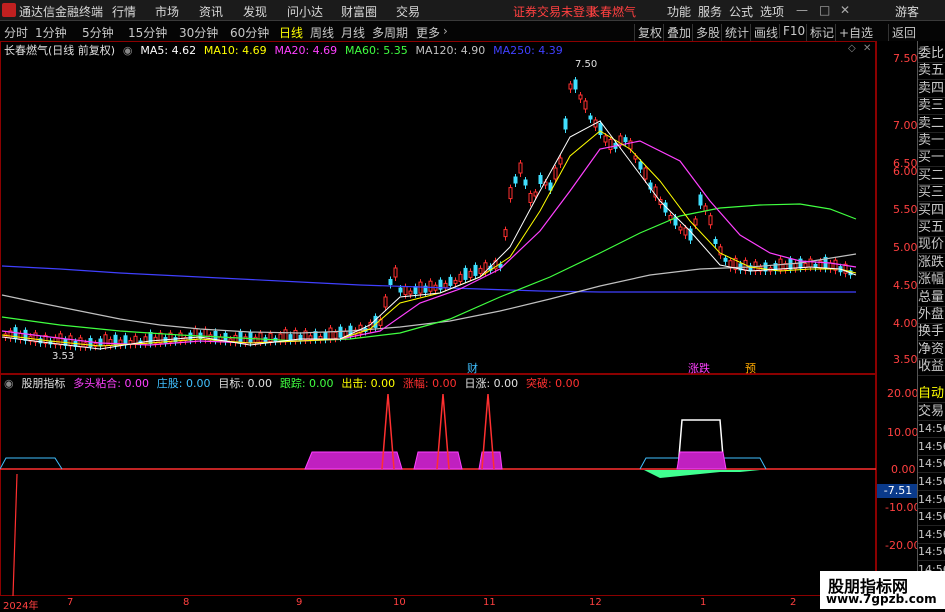 This screenshot has width=945, height=612. Describe the element at coordinates (905, 171) in the screenshot. I see `price-tick: 6.00` at that location.